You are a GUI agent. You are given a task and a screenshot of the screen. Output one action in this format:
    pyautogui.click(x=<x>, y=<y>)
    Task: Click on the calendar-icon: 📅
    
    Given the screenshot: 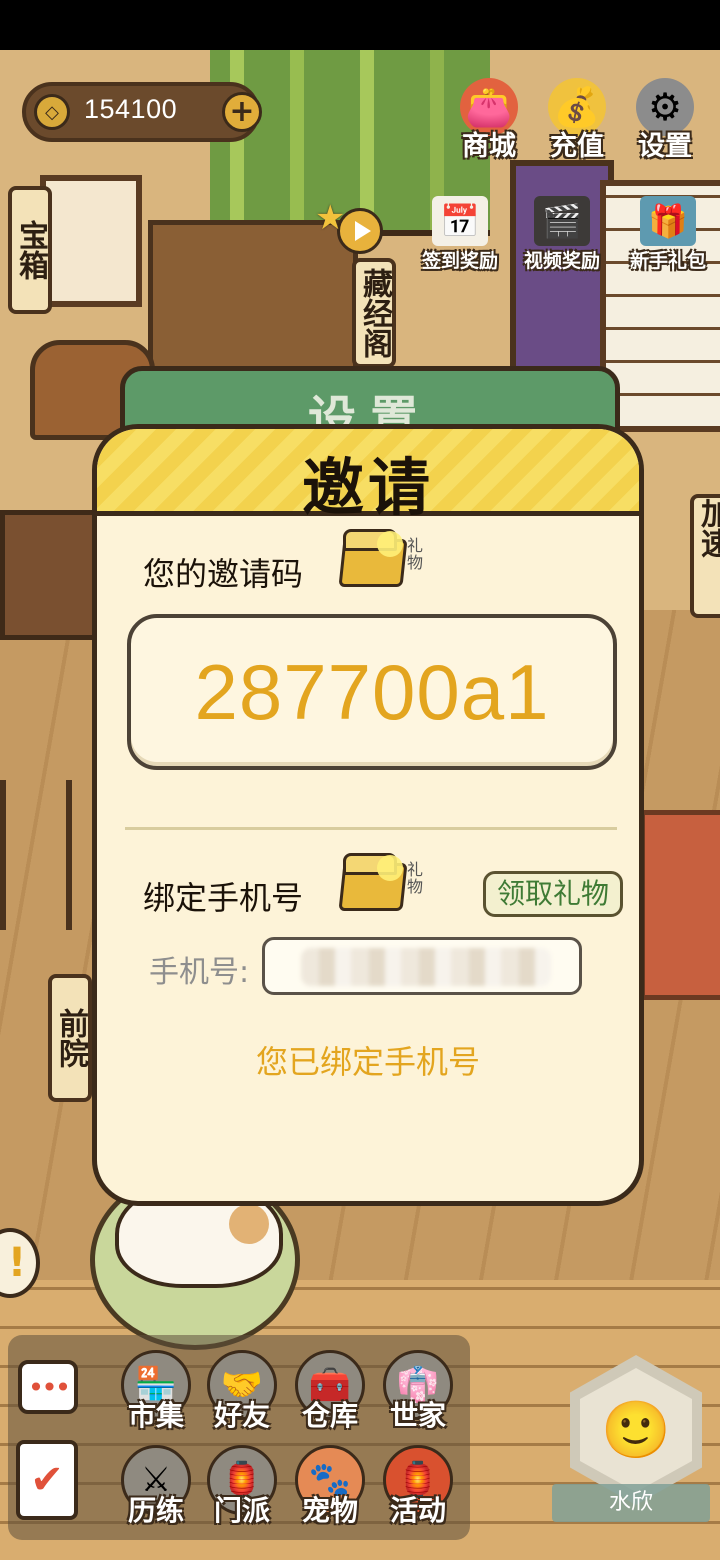 What is the action you would take?
    pyautogui.click(x=460, y=221)
    